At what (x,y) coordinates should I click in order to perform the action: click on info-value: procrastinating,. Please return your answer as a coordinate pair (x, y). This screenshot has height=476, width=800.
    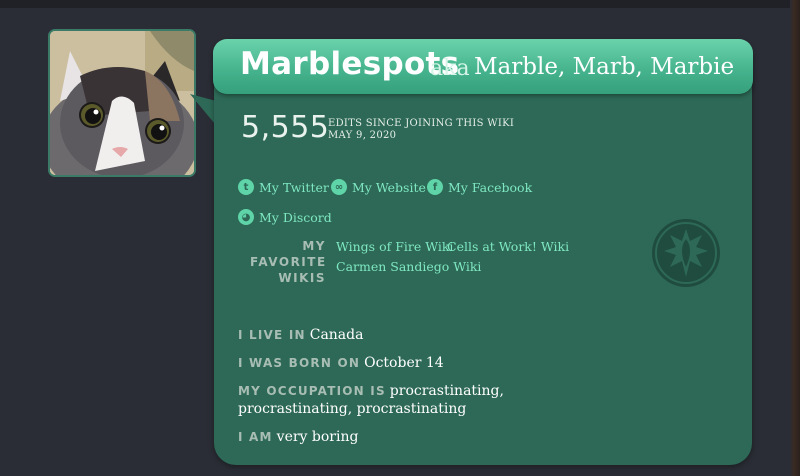
    Looking at the image, I should click on (446, 391).